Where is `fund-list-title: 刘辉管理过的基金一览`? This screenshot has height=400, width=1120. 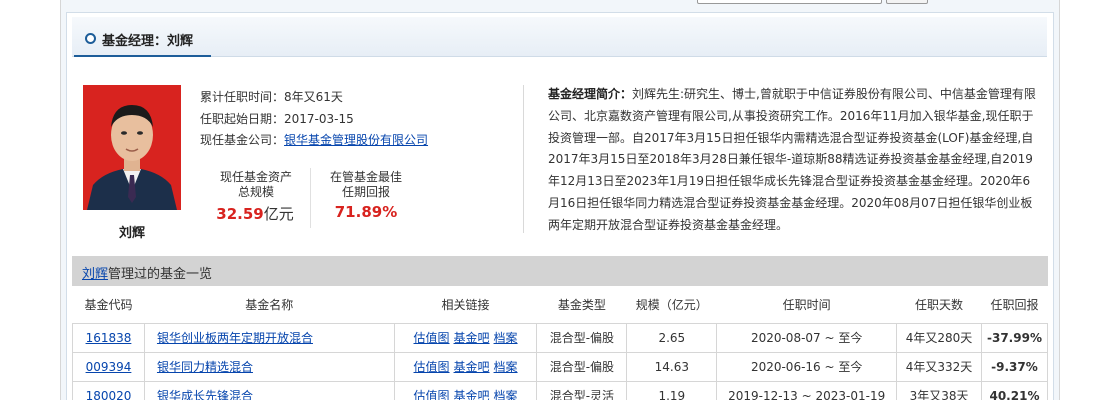
fund-list-title: 刘辉管理过的基金一览 is located at coordinates (147, 272).